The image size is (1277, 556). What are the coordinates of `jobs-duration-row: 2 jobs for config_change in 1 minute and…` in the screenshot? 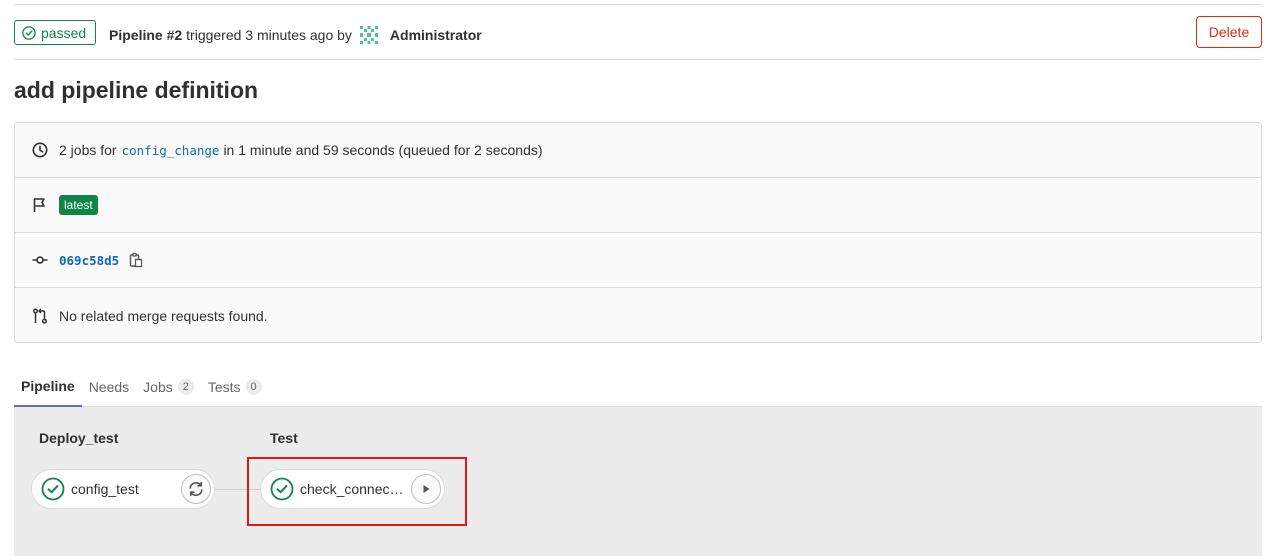 It's located at (638, 150).